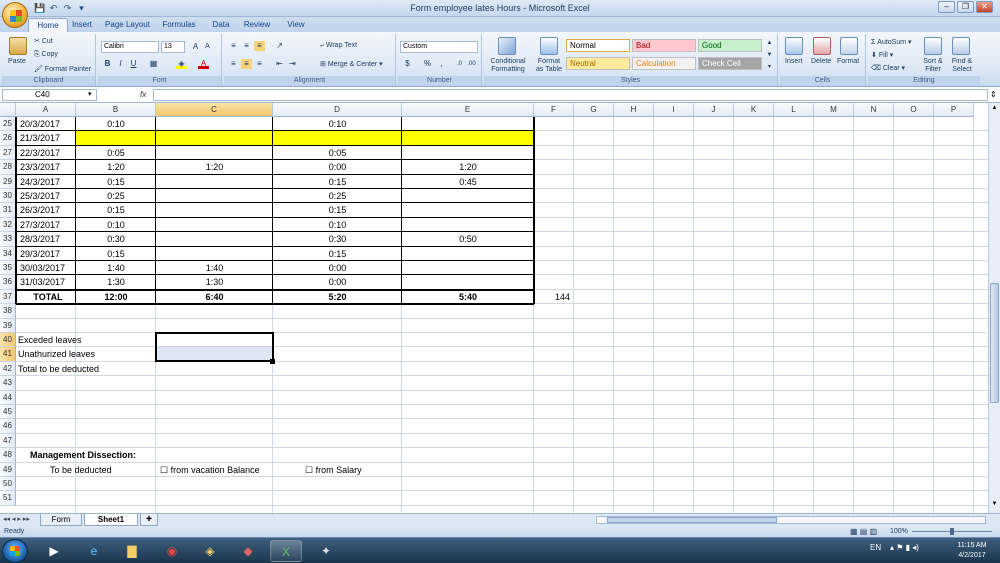  Describe the element at coordinates (994, 343) in the screenshot. I see `vertical-scroll-thumb` at that location.